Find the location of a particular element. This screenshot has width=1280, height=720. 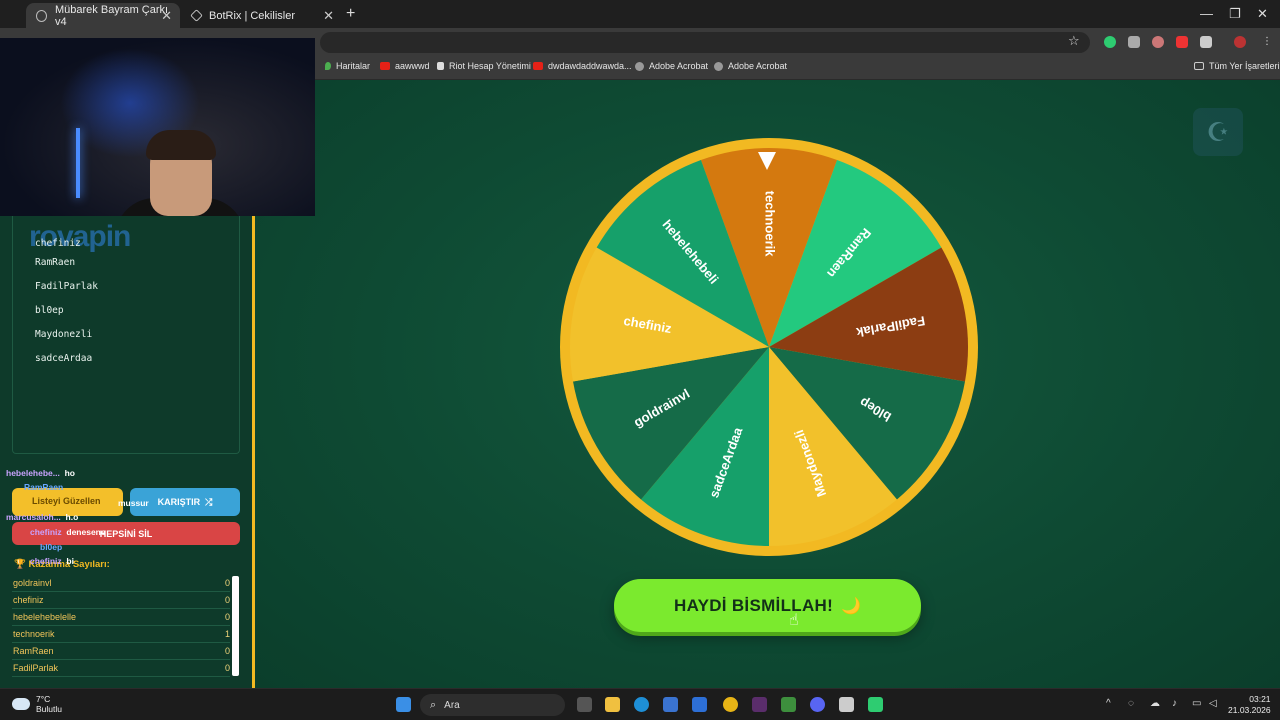

win-row: hebelehebelelle 0 is located at coordinates (121, 617).